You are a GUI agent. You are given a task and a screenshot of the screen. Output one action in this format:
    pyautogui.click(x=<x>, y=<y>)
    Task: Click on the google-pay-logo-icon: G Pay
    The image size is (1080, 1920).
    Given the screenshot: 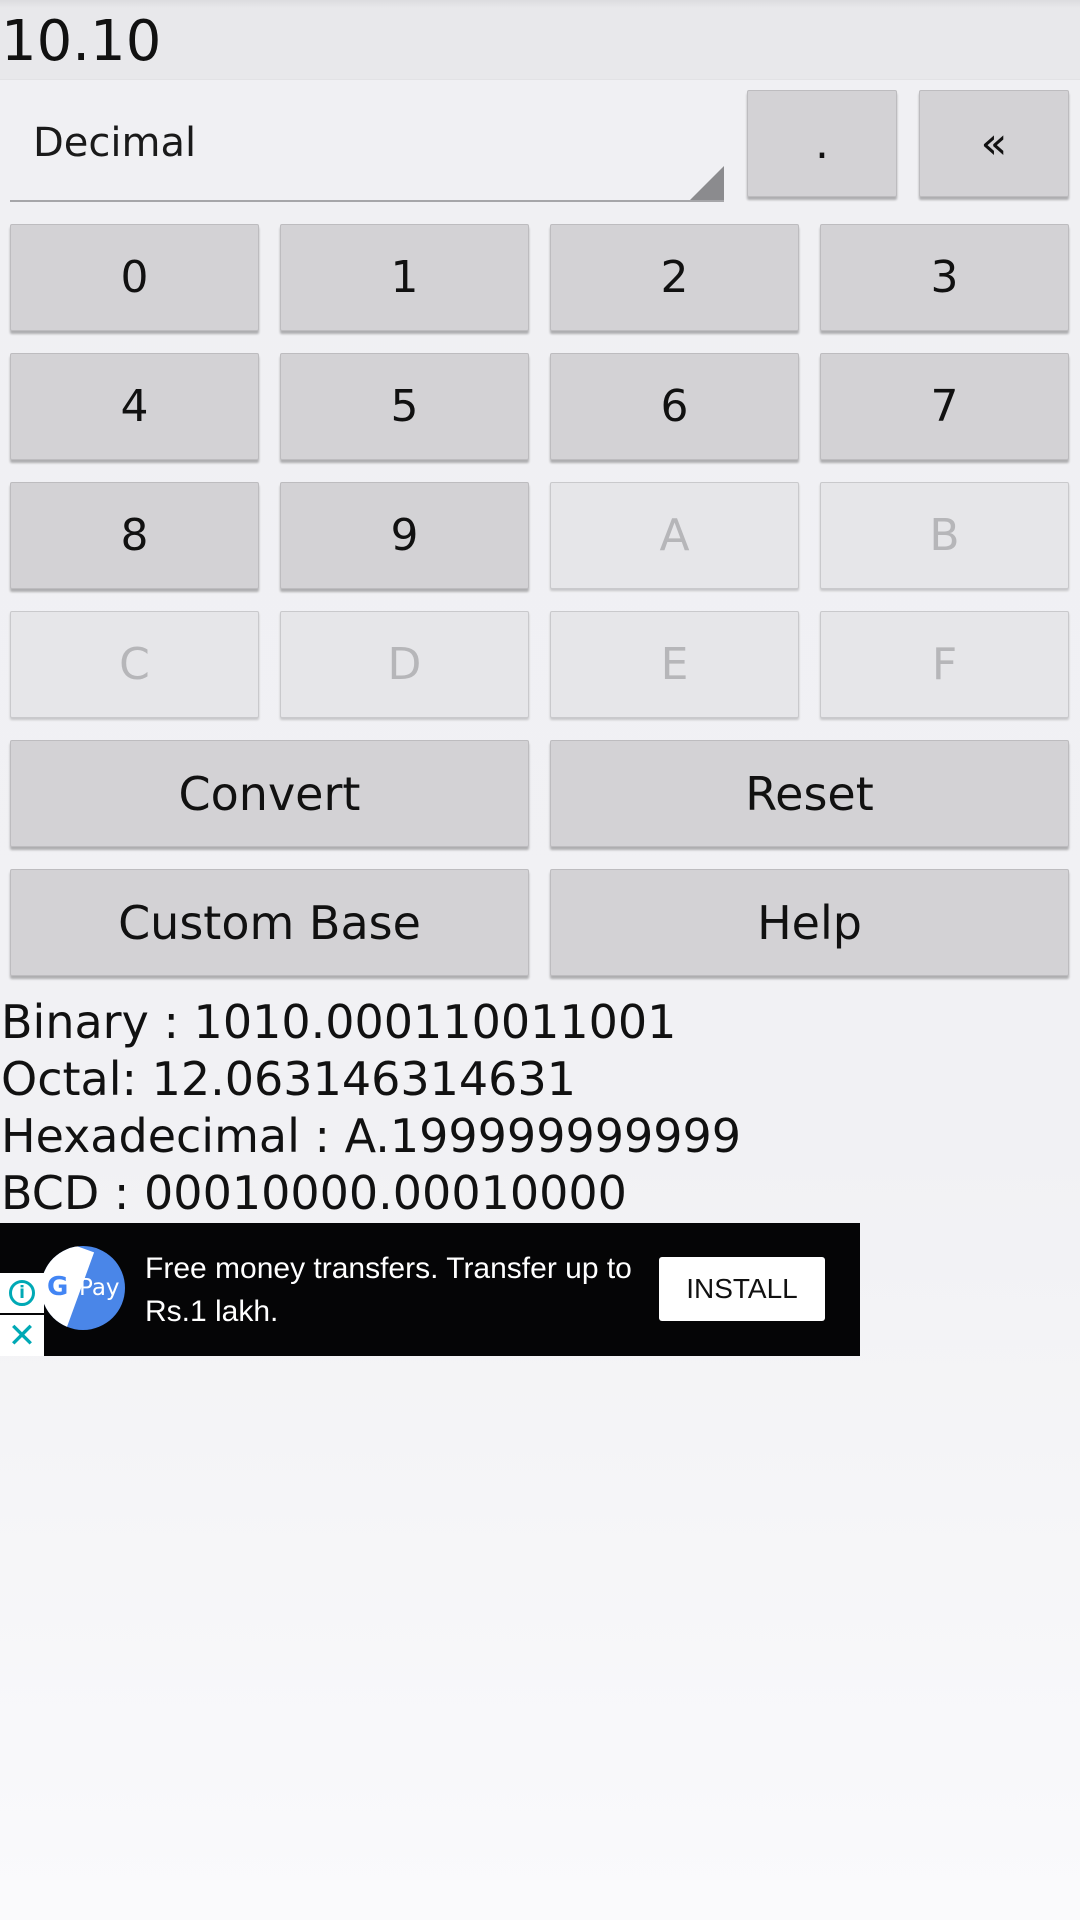 What is the action you would take?
    pyautogui.click(x=83, y=1288)
    